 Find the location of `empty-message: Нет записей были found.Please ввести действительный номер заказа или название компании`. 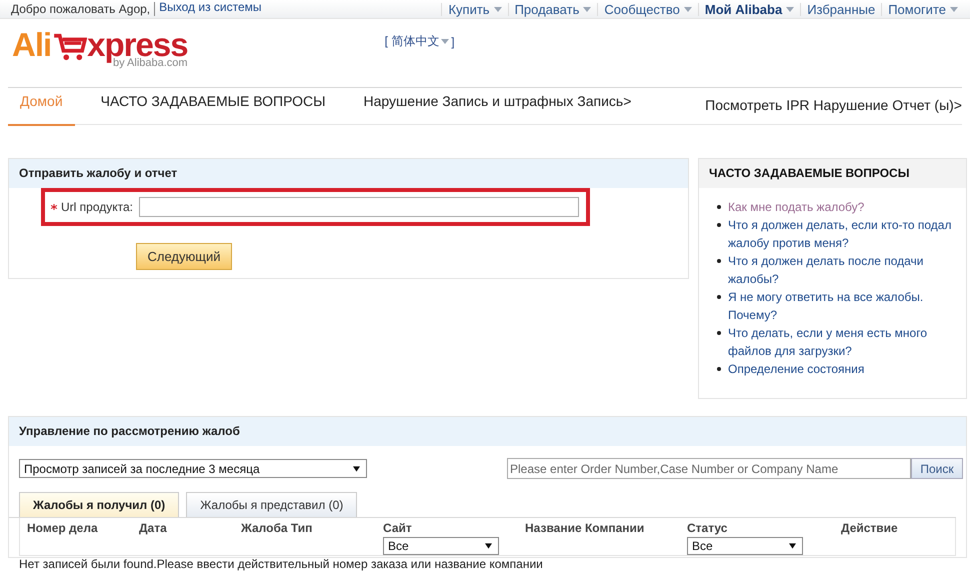

empty-message: Нет записей были found.Please ввести действительный номер заказа или название компании is located at coordinates (281, 564).